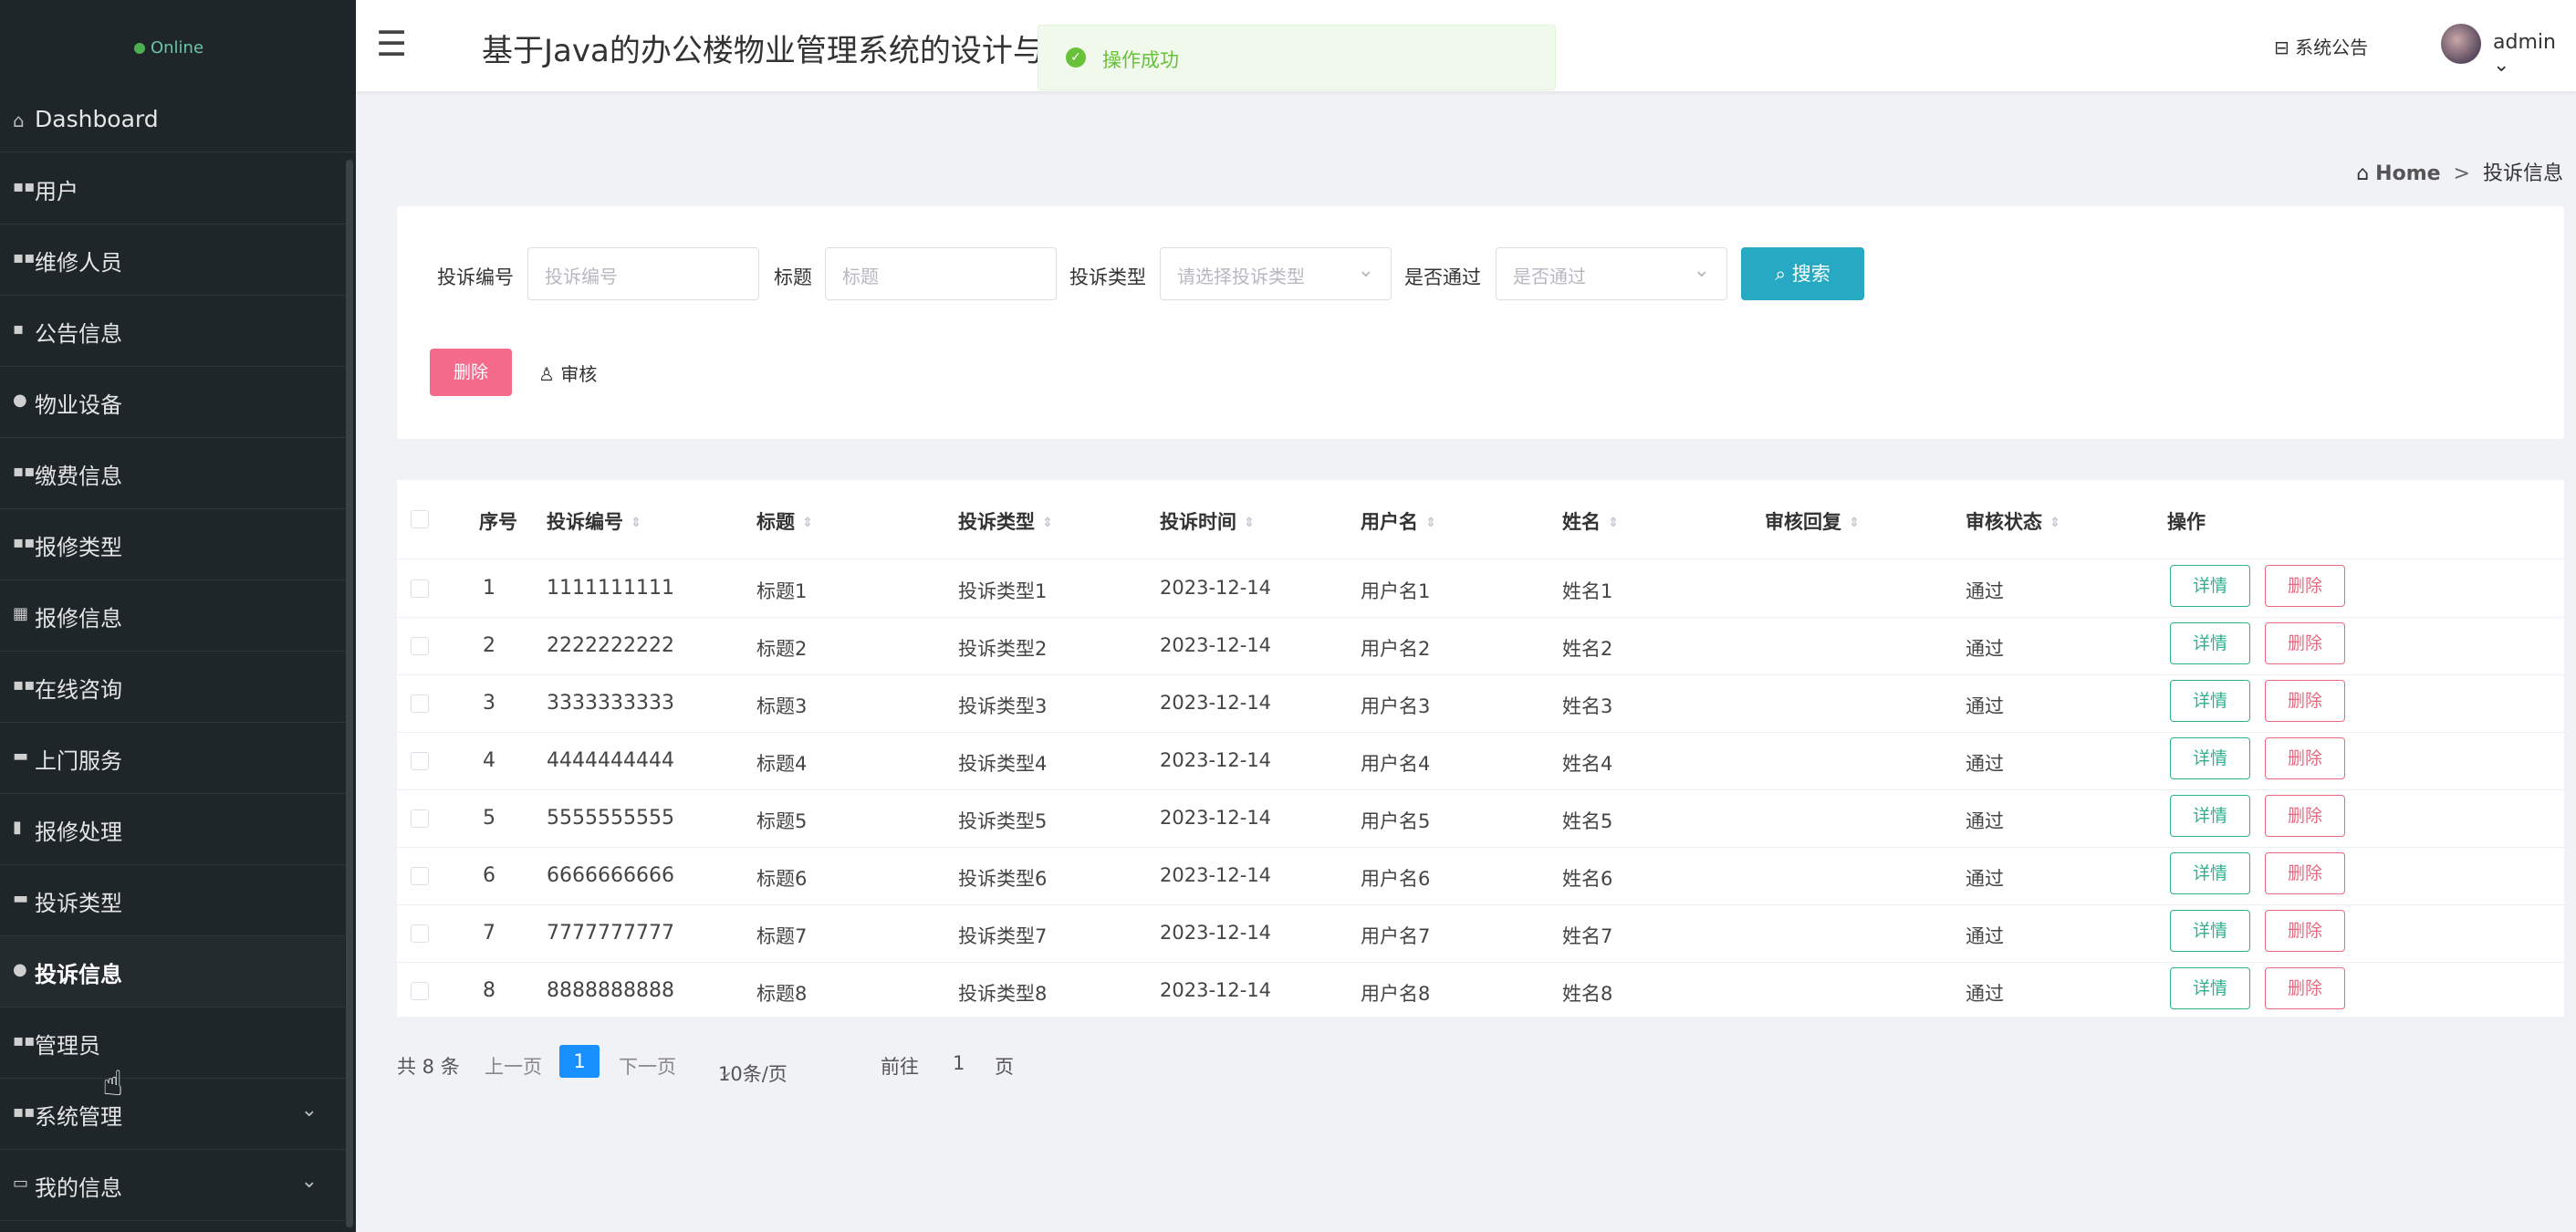  Describe the element at coordinates (391, 44) in the screenshot. I see `menu-toggle-icon: ☰` at that location.